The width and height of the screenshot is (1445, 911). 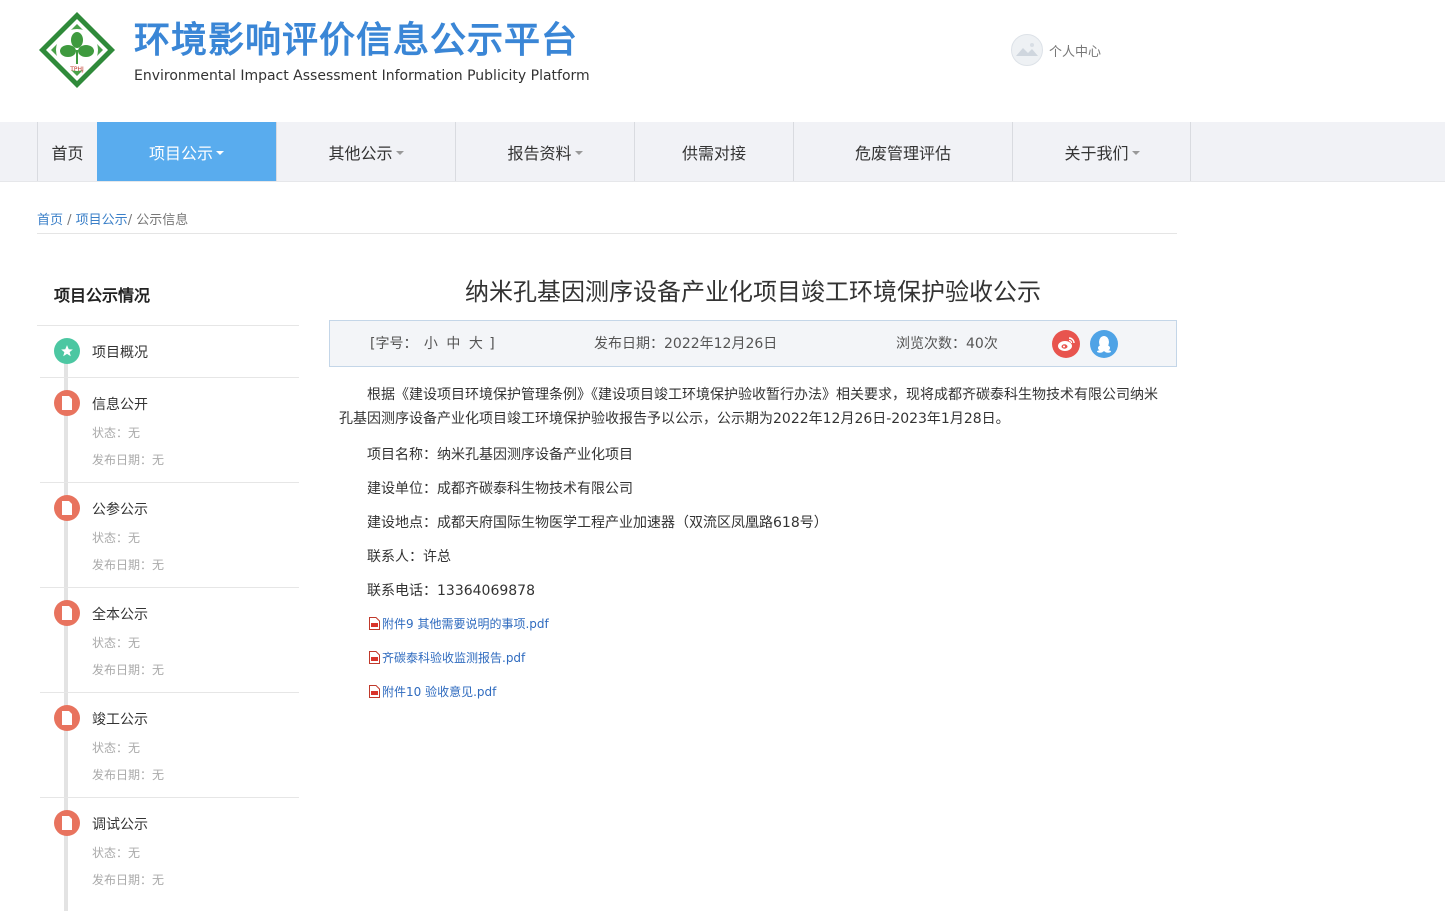 I want to click on attachment-label: 齐碳泰科验收监测报告.pdf, so click(x=453, y=657).